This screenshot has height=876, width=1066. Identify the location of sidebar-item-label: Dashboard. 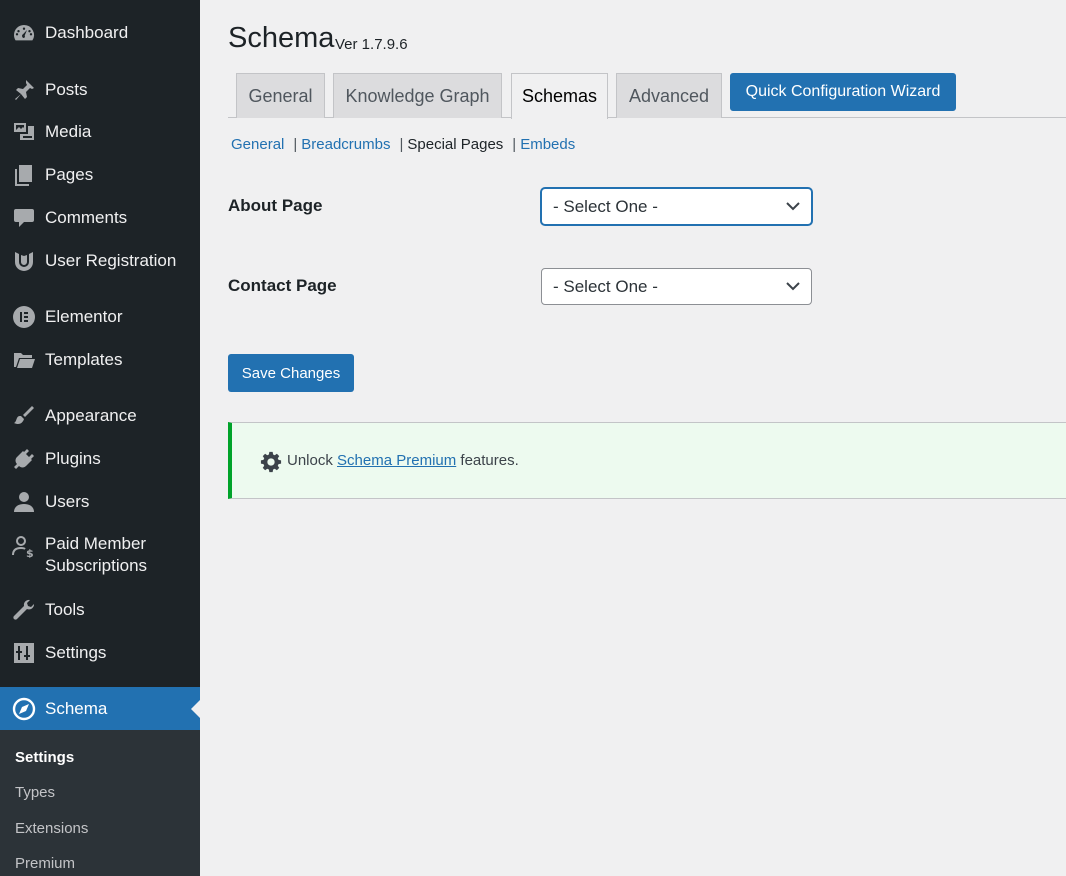
(87, 32).